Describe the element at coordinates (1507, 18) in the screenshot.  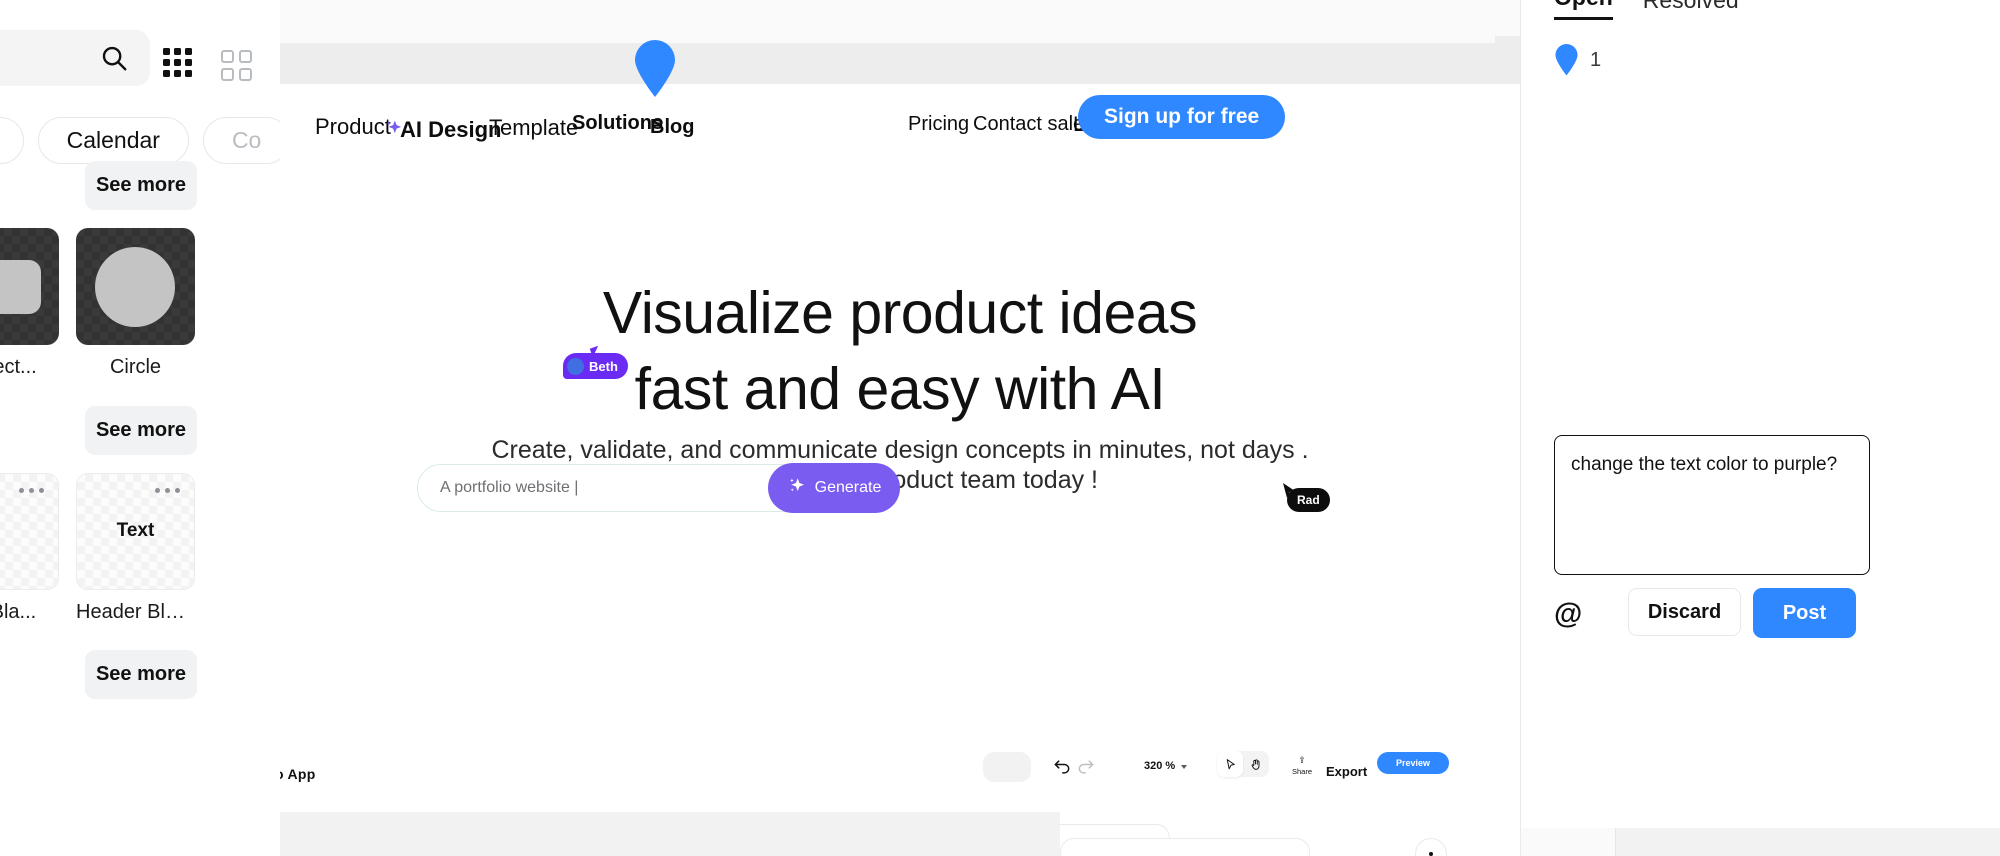
I see `gutter-top` at that location.